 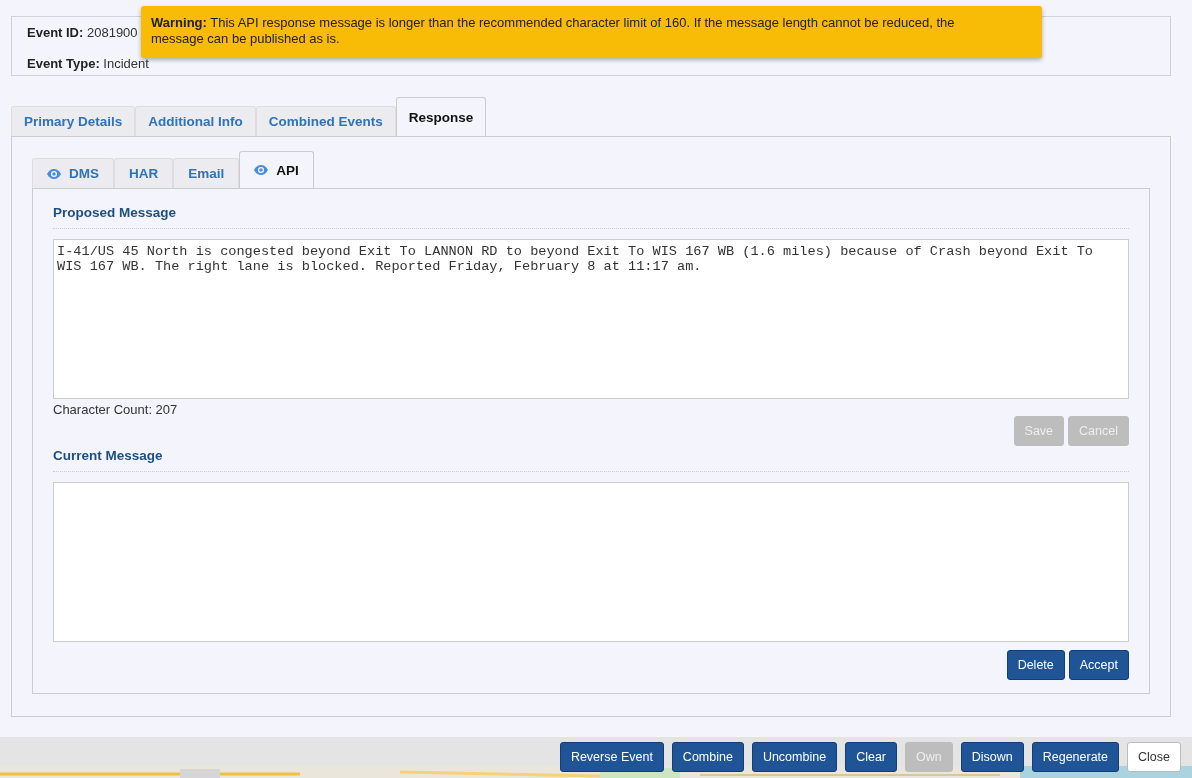 What do you see at coordinates (206, 173) in the screenshot?
I see `tab: Email` at bounding box center [206, 173].